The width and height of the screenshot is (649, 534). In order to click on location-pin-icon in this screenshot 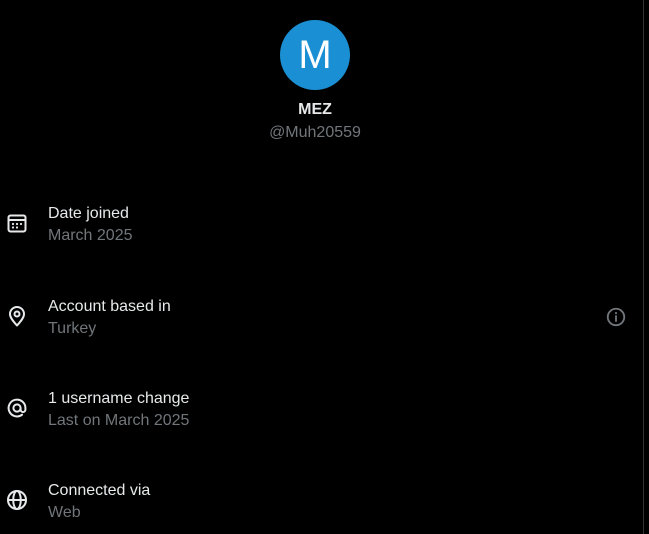, I will do `click(17, 316)`.